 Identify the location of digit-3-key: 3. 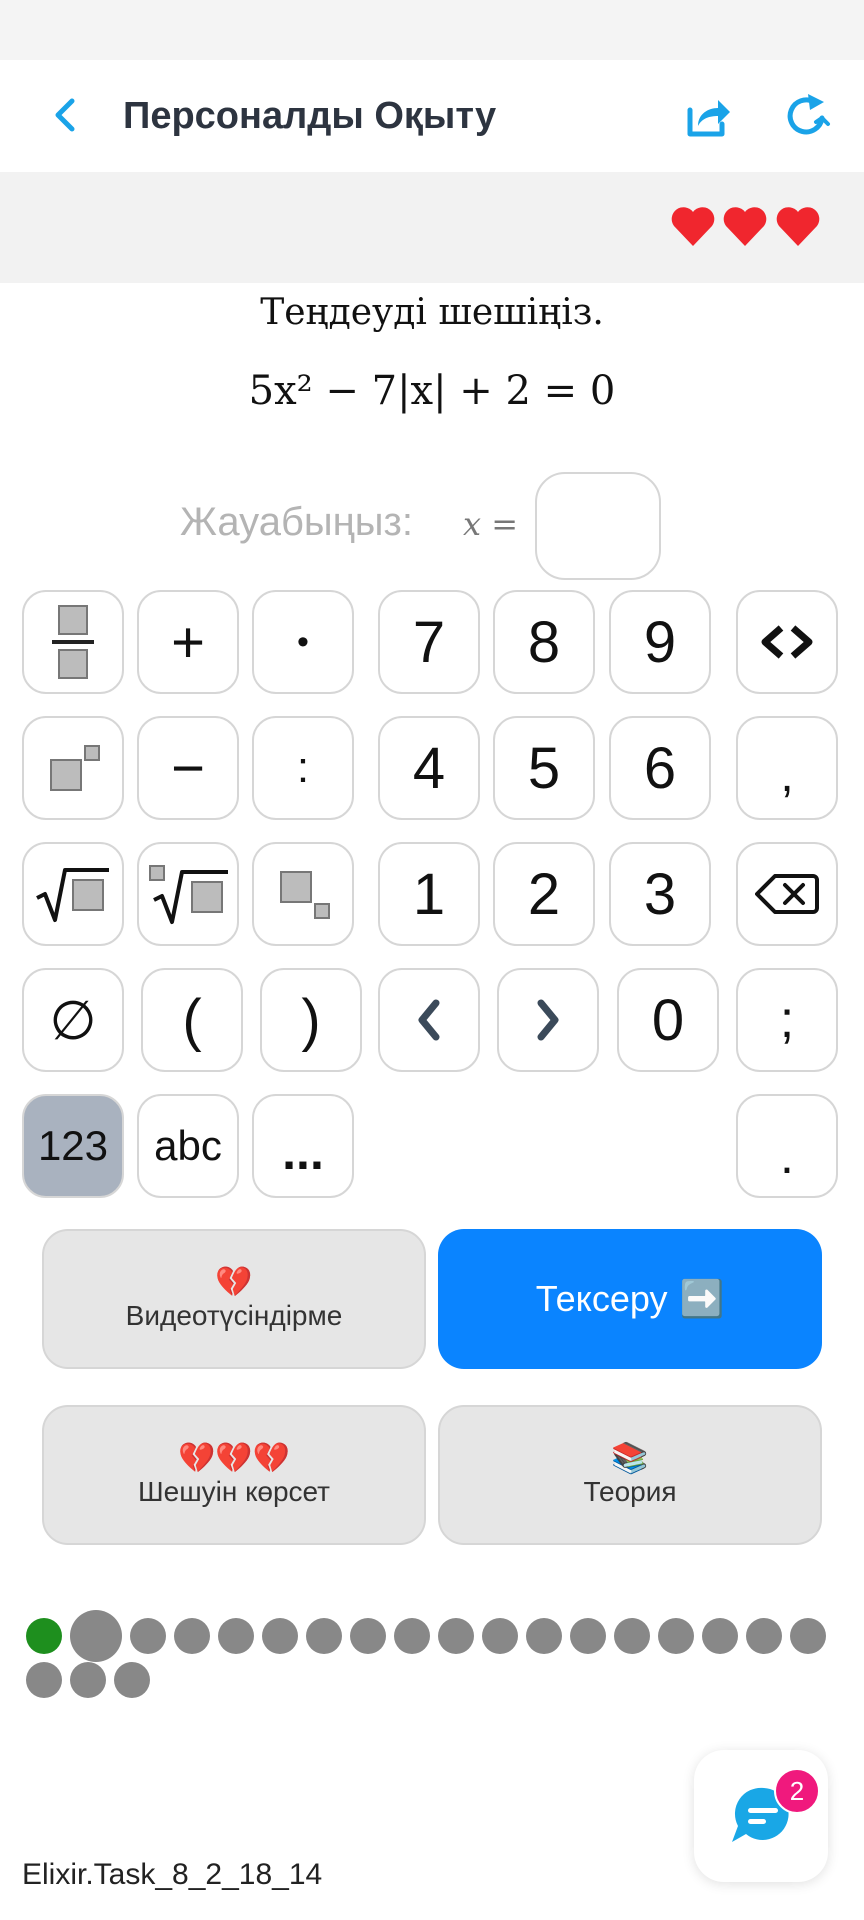
(660, 894).